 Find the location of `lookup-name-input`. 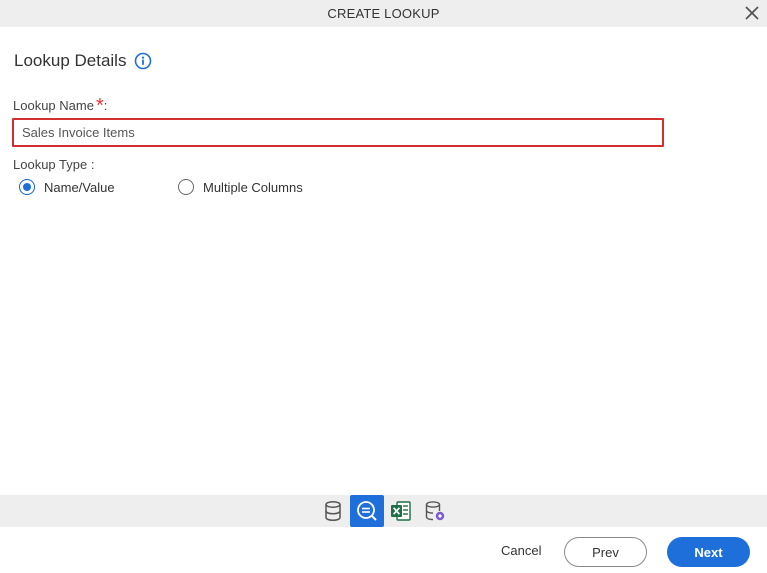

lookup-name-input is located at coordinates (338, 132).